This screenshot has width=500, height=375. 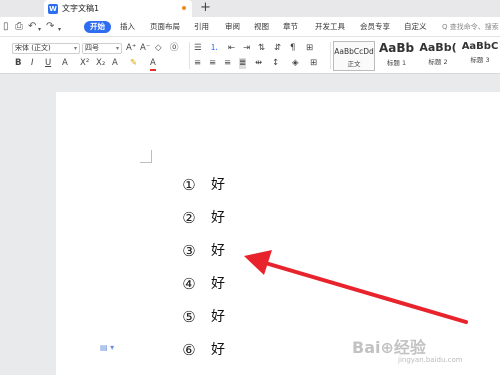 What do you see at coordinates (364, 292) in the screenshot?
I see `arrow-shaft` at bounding box center [364, 292].